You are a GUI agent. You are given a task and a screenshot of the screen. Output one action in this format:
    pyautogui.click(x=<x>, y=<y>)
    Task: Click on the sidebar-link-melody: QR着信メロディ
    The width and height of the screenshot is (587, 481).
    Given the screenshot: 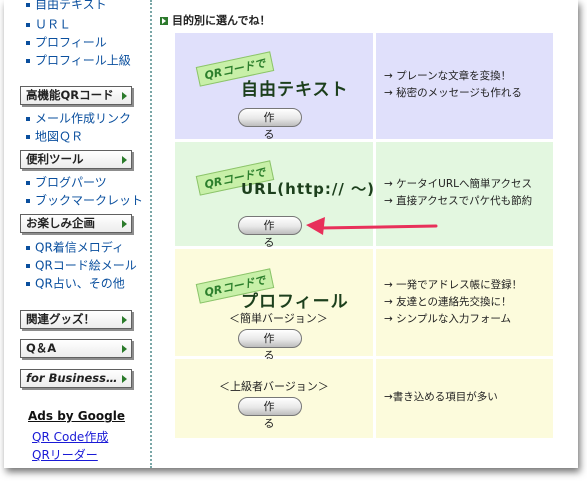 What is the action you would take?
    pyautogui.click(x=75, y=247)
    